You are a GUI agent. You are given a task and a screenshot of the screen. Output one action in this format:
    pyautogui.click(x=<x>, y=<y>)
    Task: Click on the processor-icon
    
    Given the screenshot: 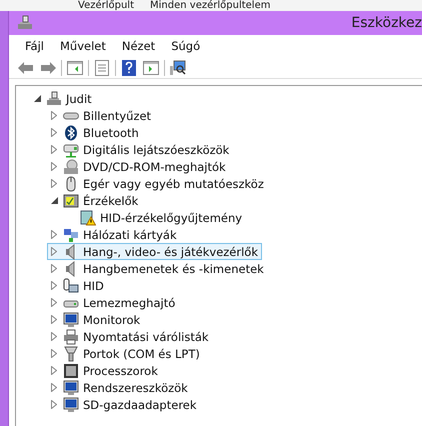 What is the action you would take?
    pyautogui.click(x=71, y=370)
    